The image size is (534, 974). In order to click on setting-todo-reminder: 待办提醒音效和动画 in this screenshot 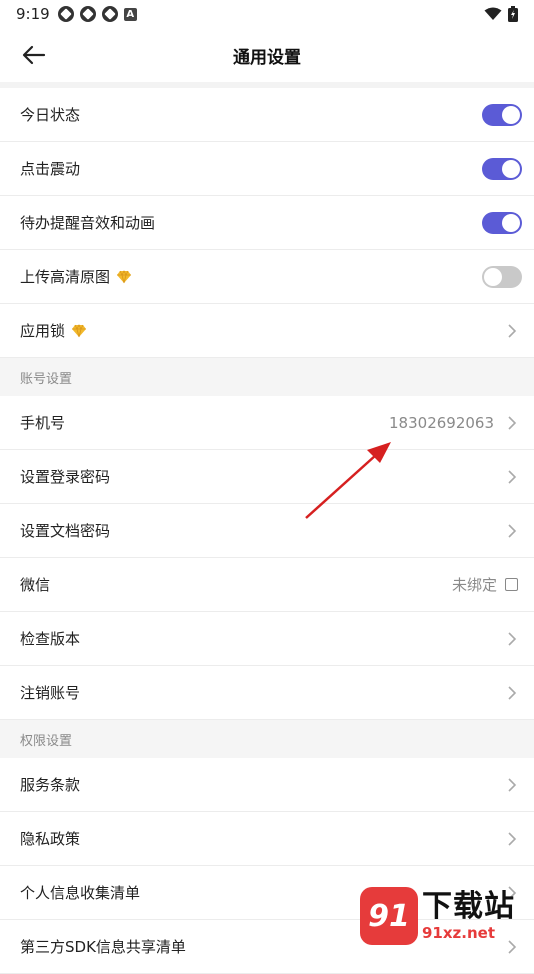, I will do `click(267, 223)`.